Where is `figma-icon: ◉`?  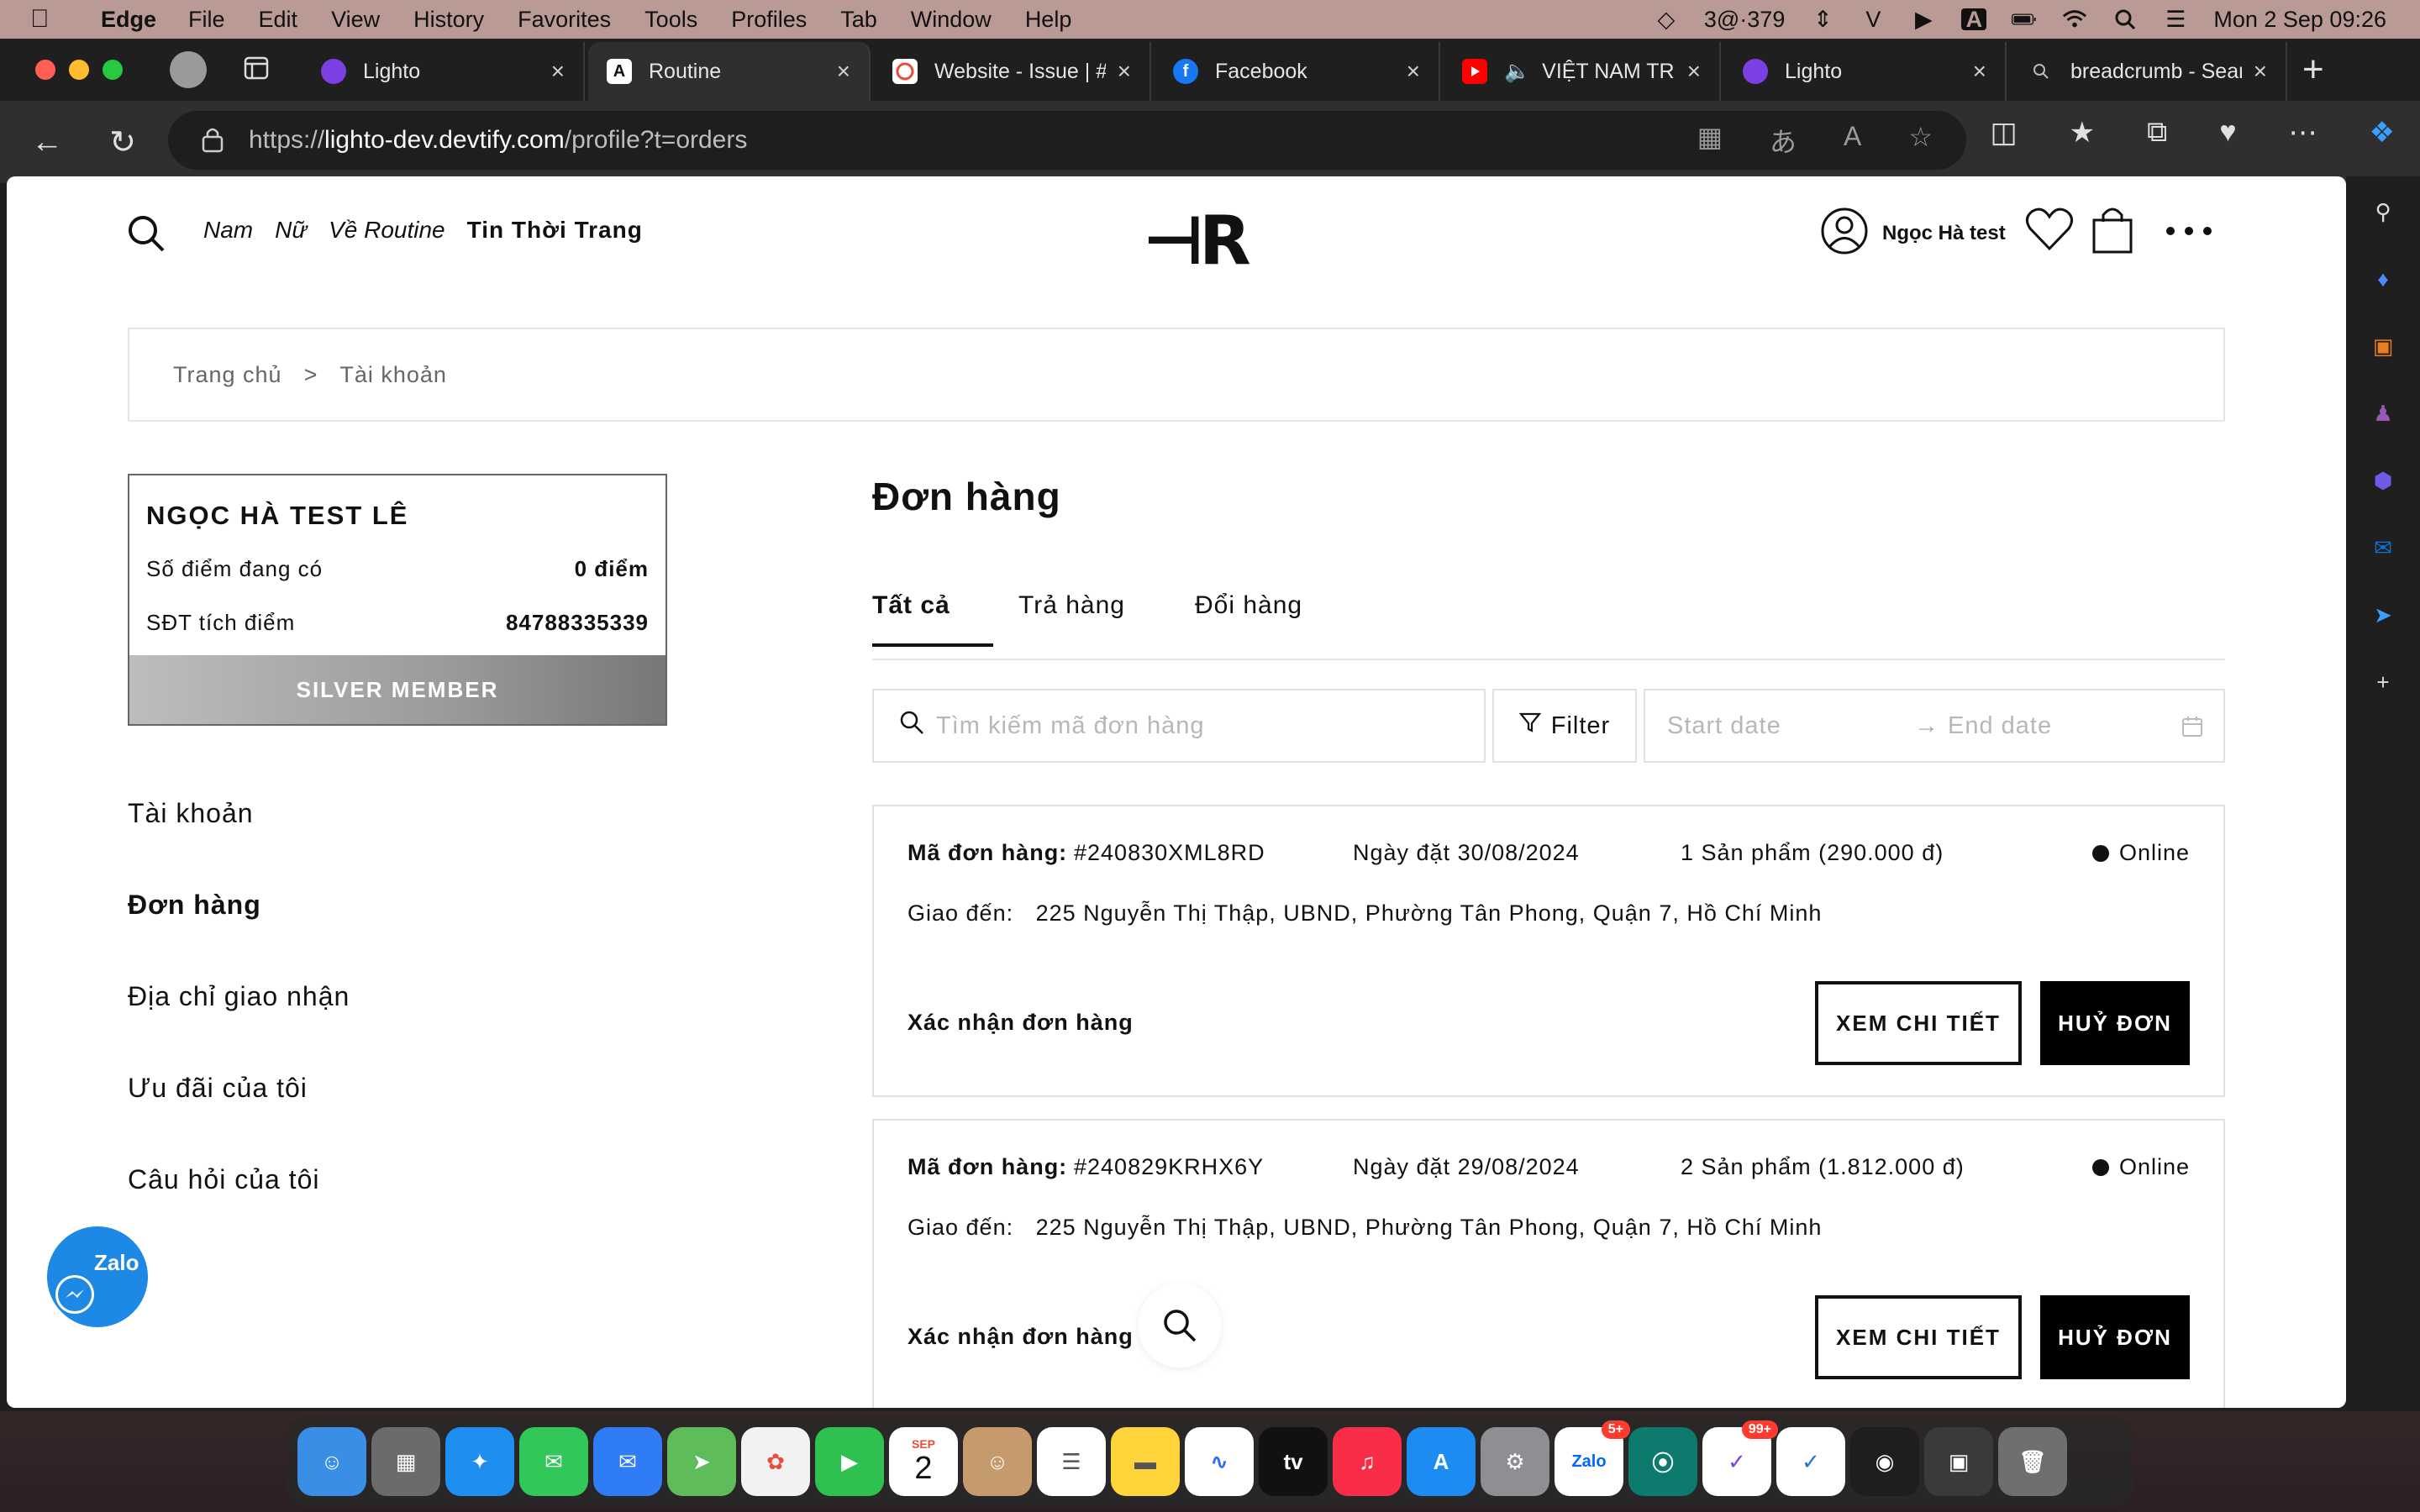
figma-icon: ◉ is located at coordinates (1884, 1461).